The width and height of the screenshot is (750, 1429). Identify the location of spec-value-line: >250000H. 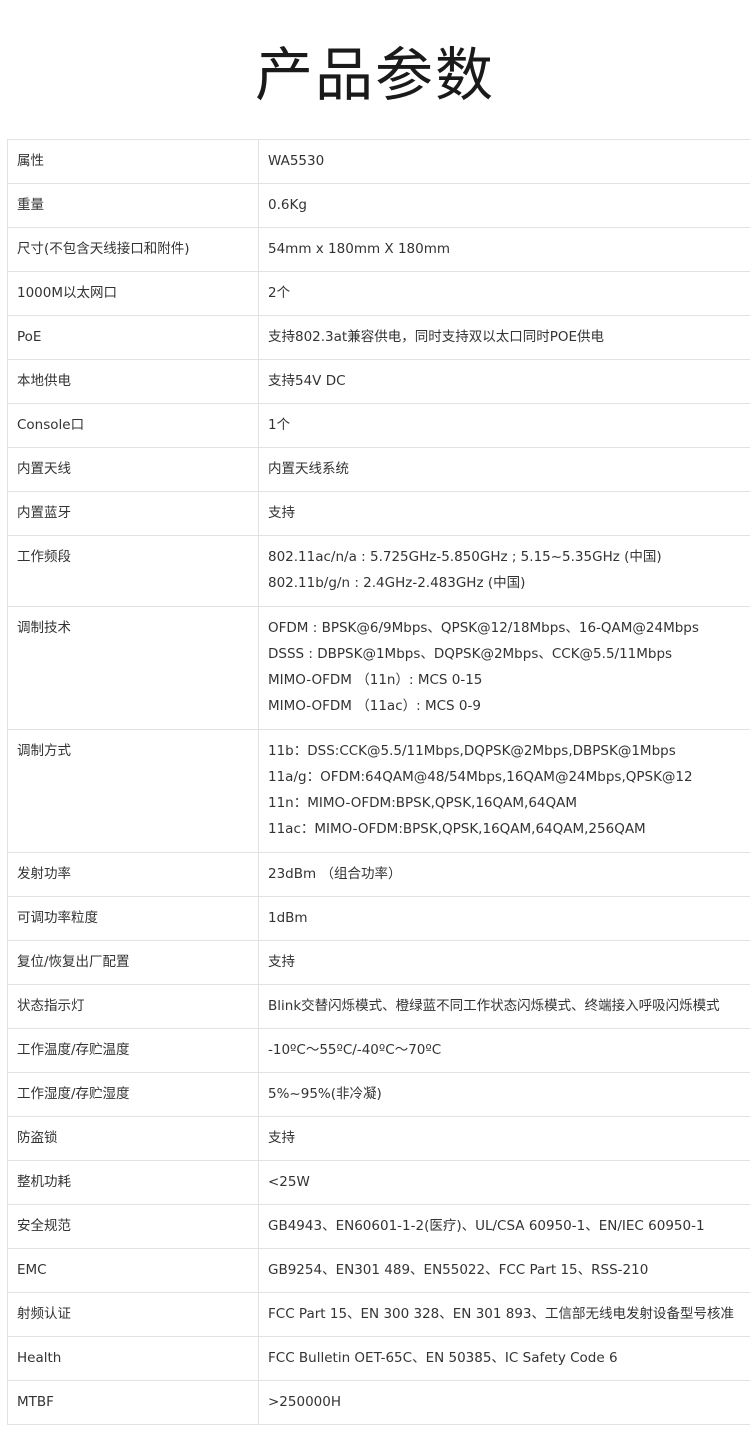
(304, 1402).